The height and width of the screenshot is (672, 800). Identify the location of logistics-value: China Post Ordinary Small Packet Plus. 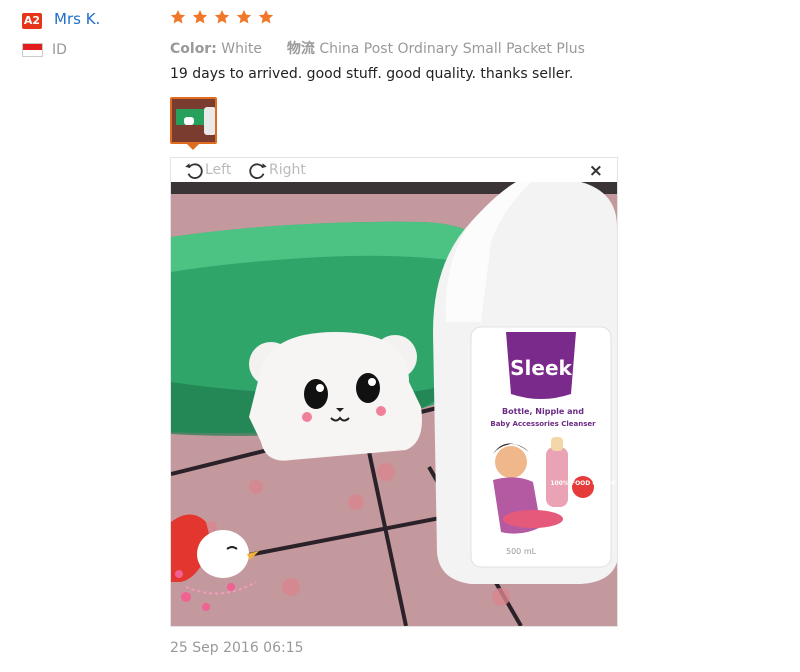
(452, 49).